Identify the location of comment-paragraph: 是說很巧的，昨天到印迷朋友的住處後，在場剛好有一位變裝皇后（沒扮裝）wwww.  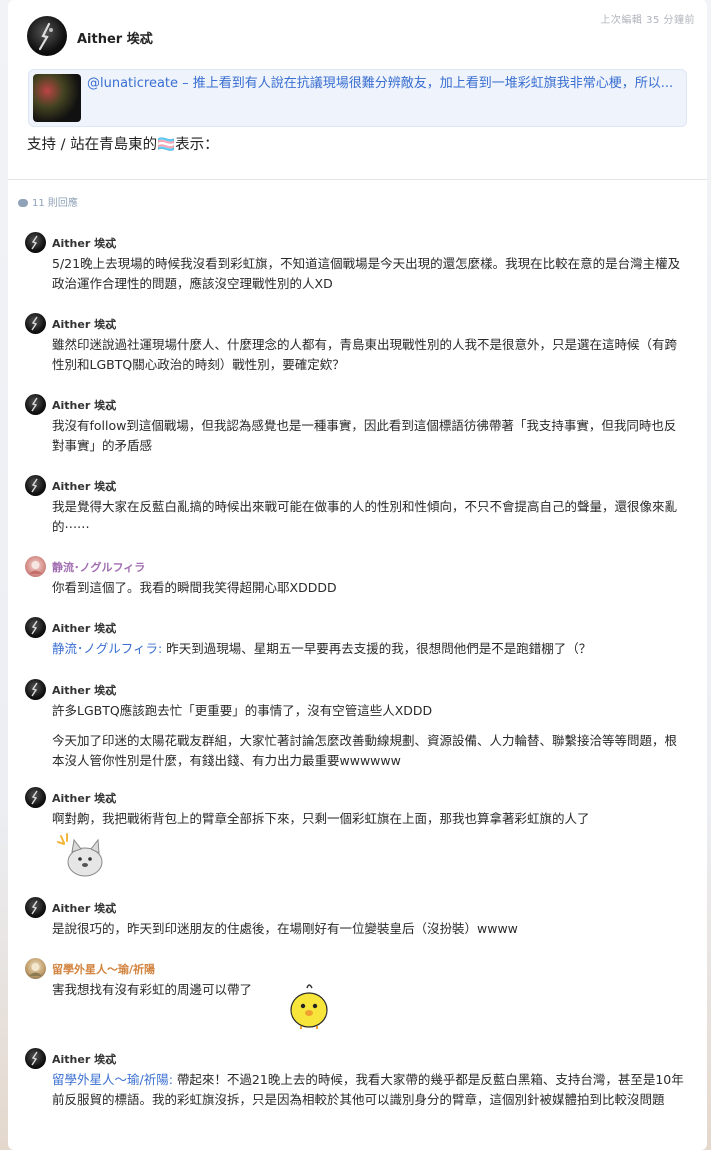
(285, 928).